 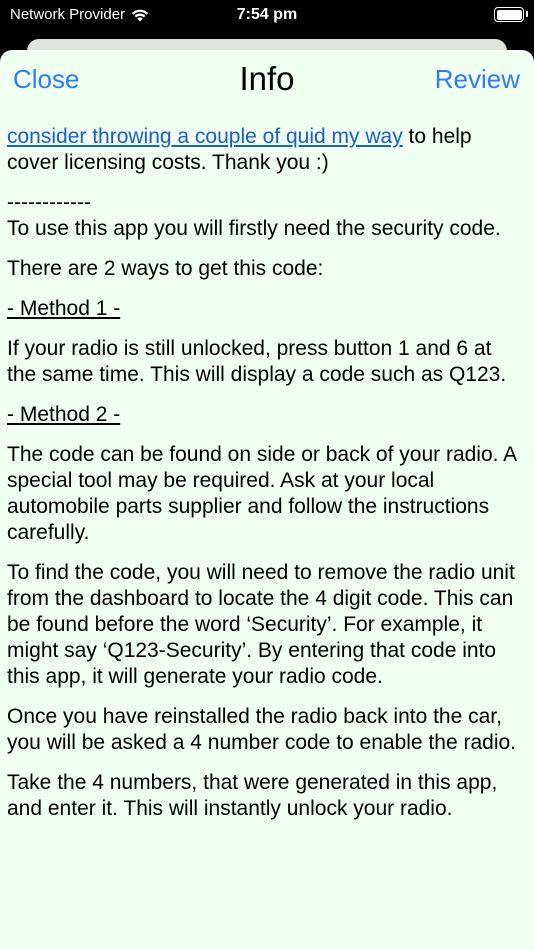 What do you see at coordinates (477, 79) in the screenshot?
I see `review-button: Review` at bounding box center [477, 79].